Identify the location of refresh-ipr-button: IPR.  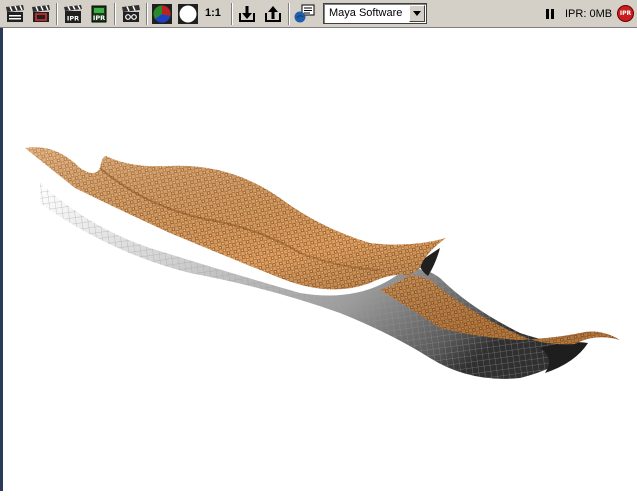
(99, 14).